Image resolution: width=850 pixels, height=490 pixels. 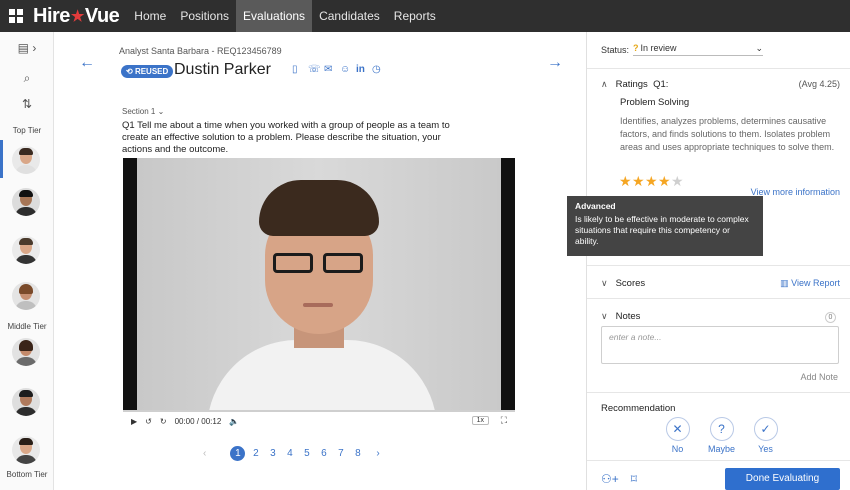 What do you see at coordinates (27, 474) in the screenshot?
I see `tier-label-bottom: Bottom Tier` at bounding box center [27, 474].